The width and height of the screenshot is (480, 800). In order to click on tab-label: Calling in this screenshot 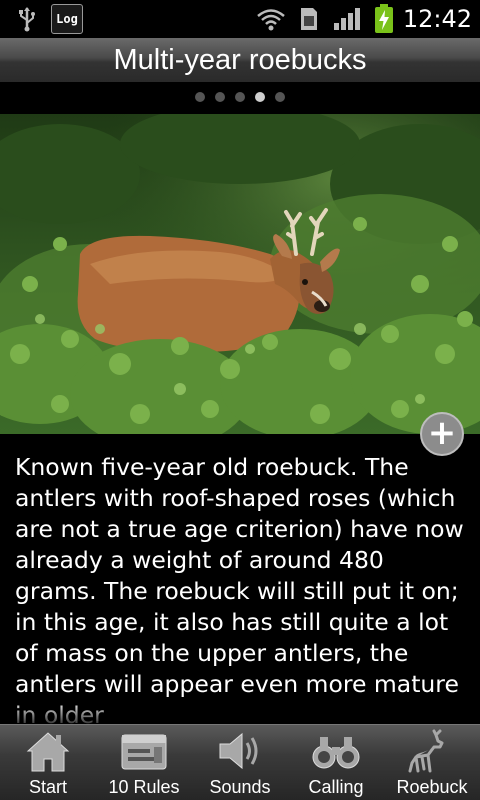, I will do `click(336, 787)`.